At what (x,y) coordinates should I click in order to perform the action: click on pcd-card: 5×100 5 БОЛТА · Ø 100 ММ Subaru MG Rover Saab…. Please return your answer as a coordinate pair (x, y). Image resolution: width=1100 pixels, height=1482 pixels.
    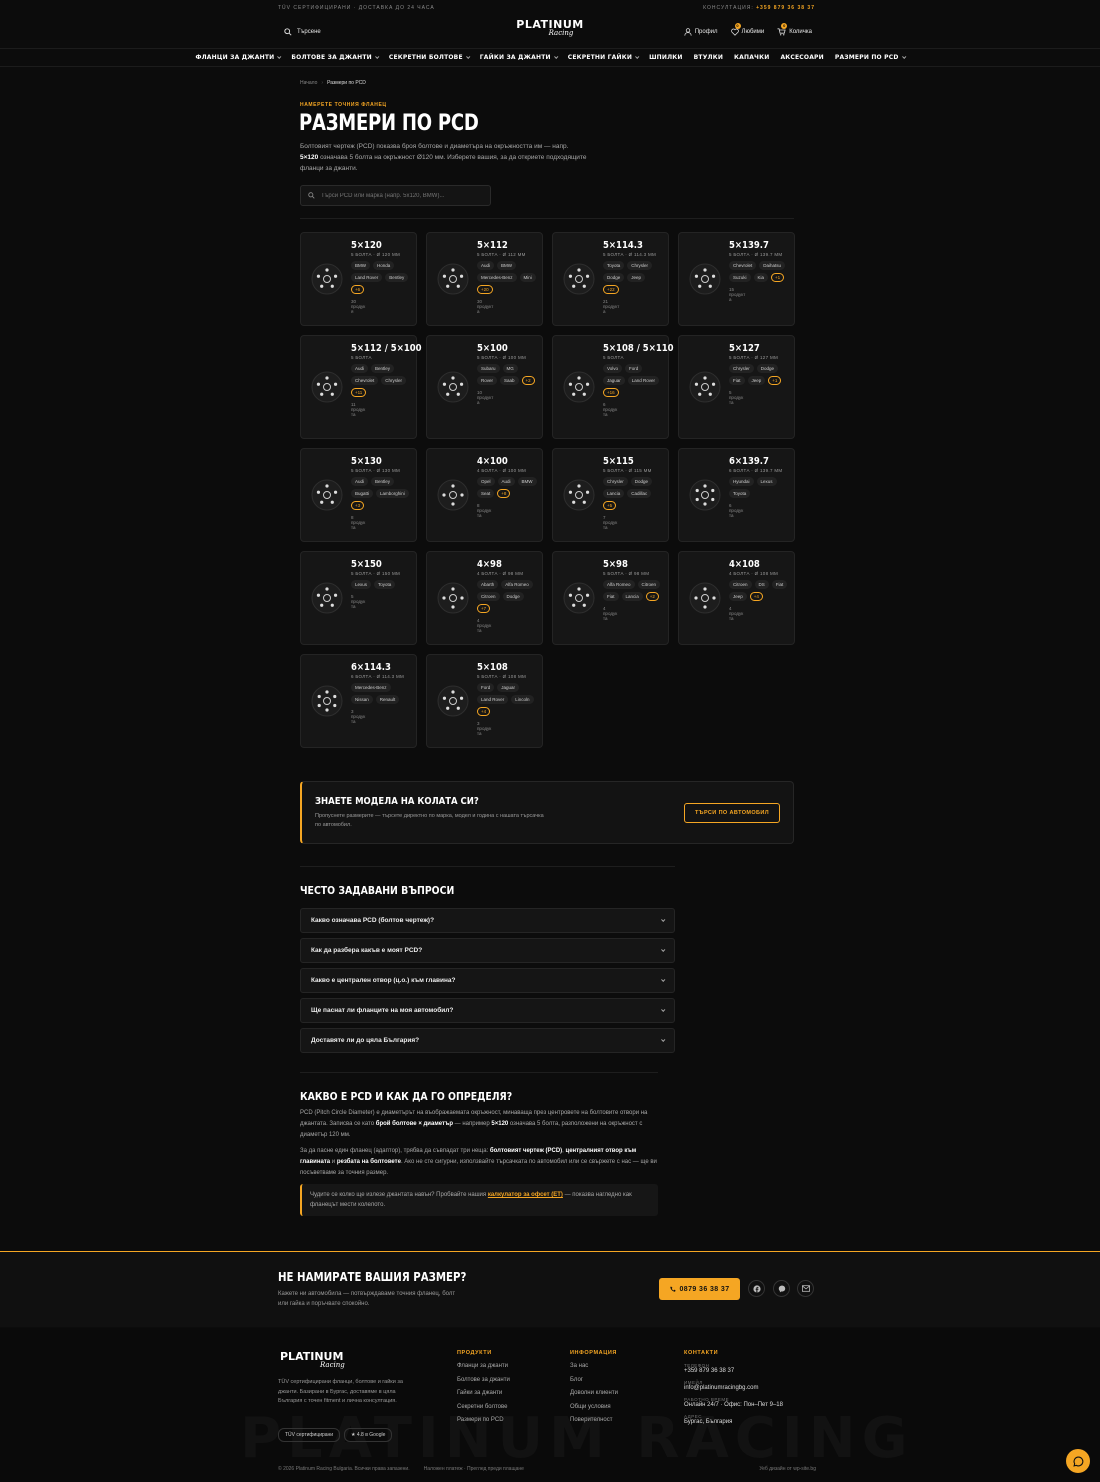
    Looking at the image, I should click on (484, 387).